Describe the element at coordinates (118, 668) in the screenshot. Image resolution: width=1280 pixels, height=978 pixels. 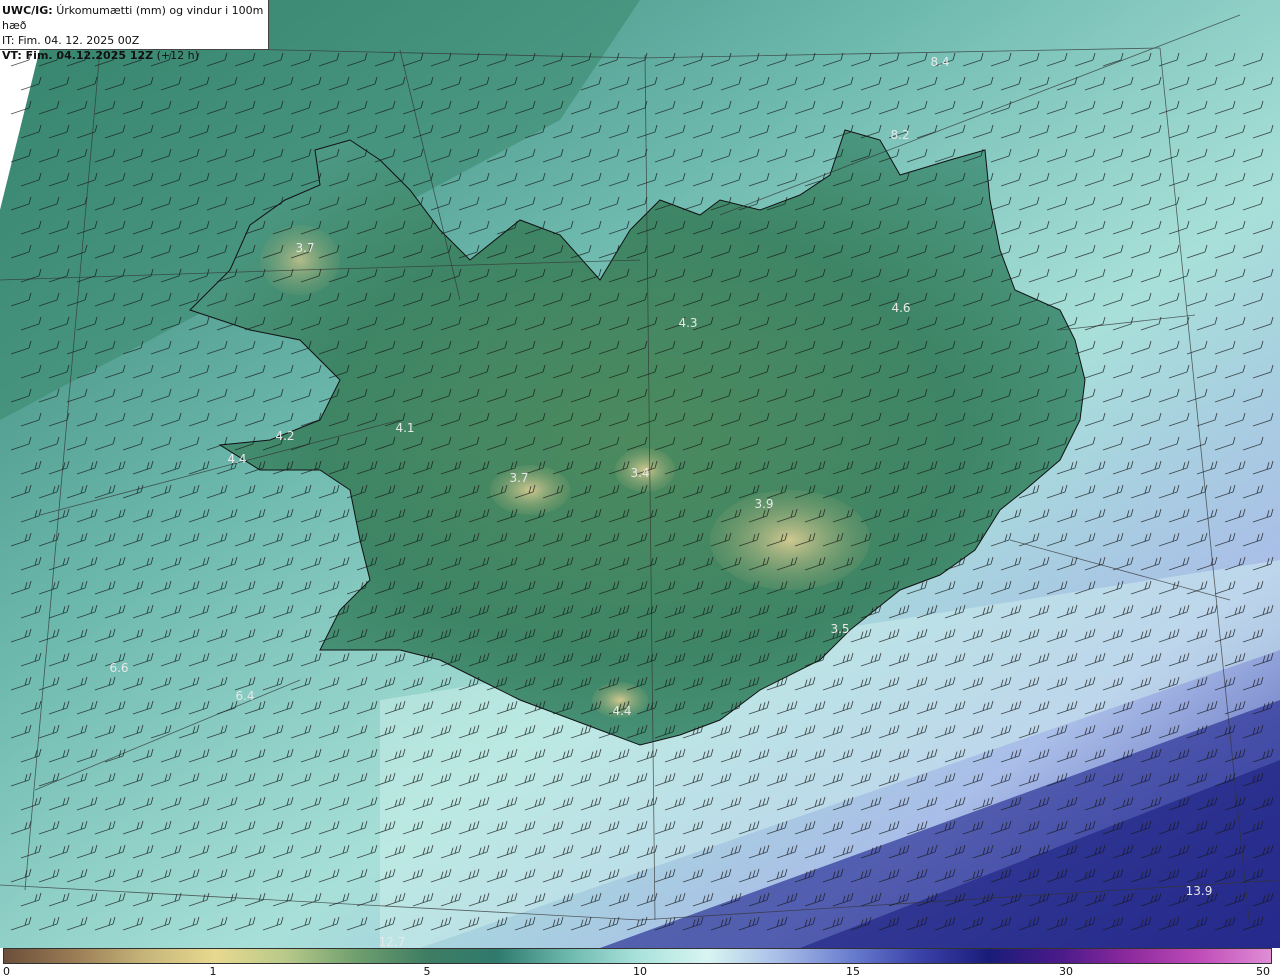
I see `local-max-sw-sea-1: 6.6` at that location.